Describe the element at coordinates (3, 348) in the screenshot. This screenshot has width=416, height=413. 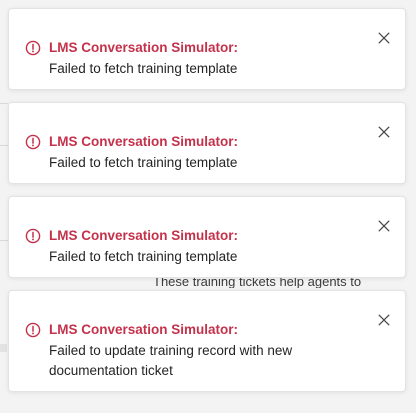
I see `background-strip` at that location.